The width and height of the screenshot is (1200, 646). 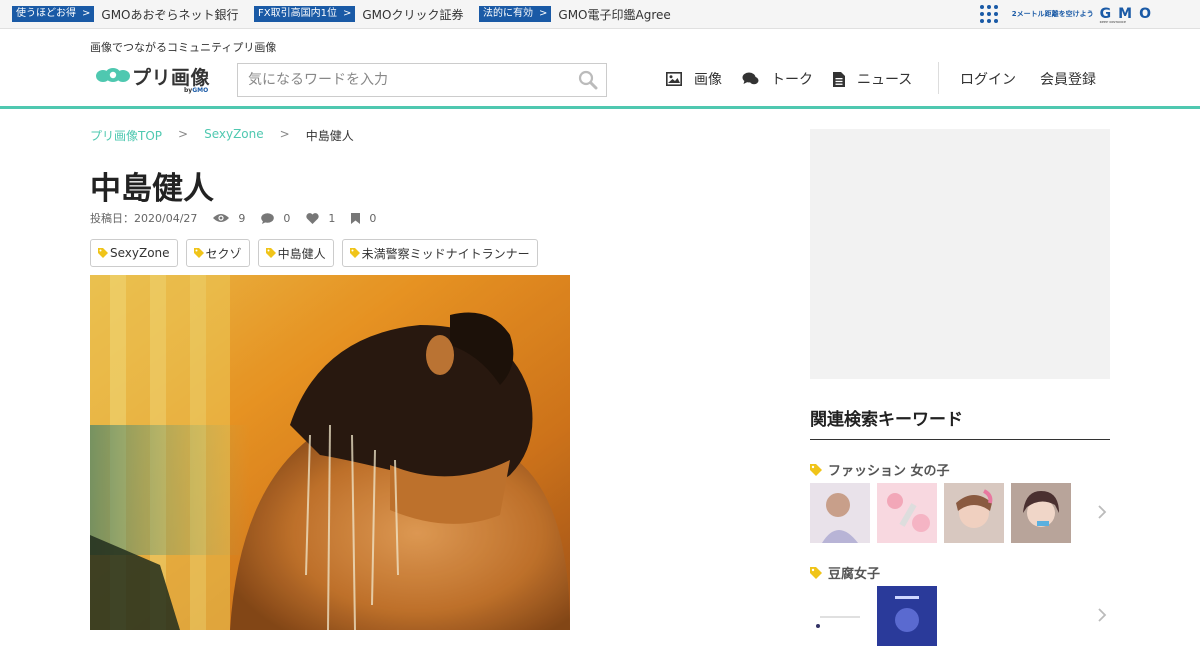 I want to click on nav-divider, so click(x=938, y=78).